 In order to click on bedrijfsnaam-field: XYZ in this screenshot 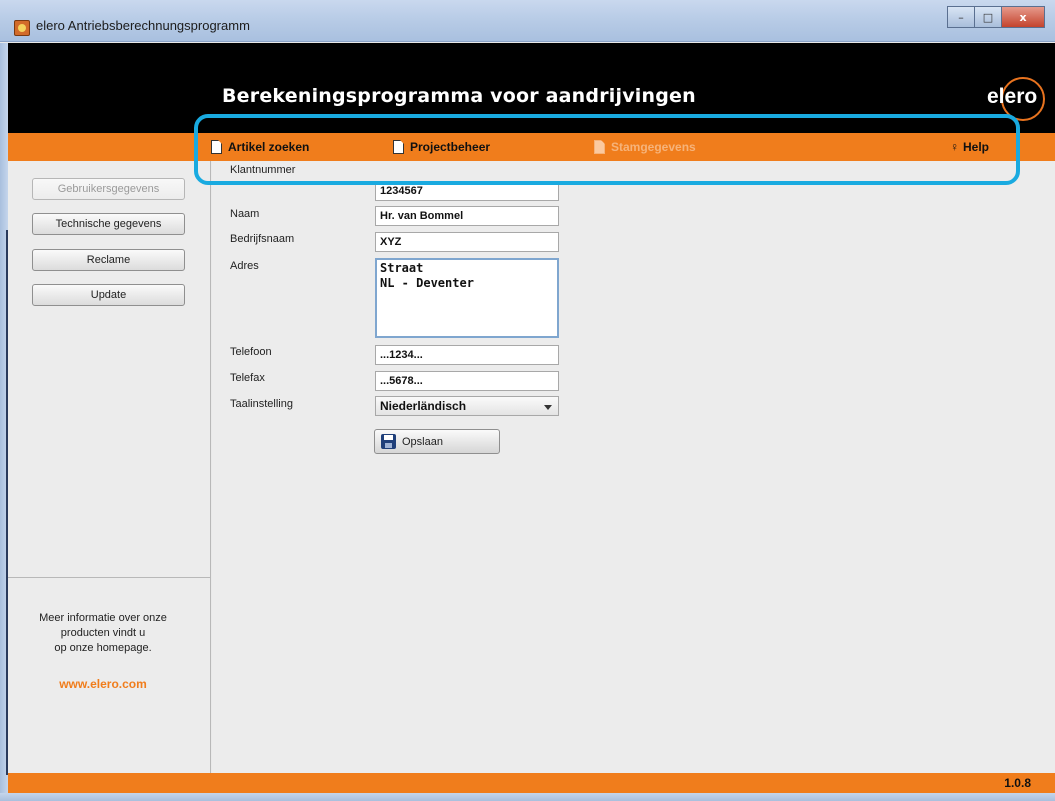, I will do `click(467, 242)`.